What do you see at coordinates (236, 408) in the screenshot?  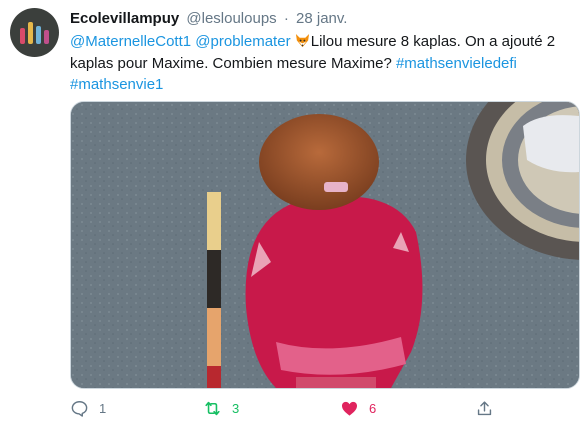 I see `retweet-count: 3` at bounding box center [236, 408].